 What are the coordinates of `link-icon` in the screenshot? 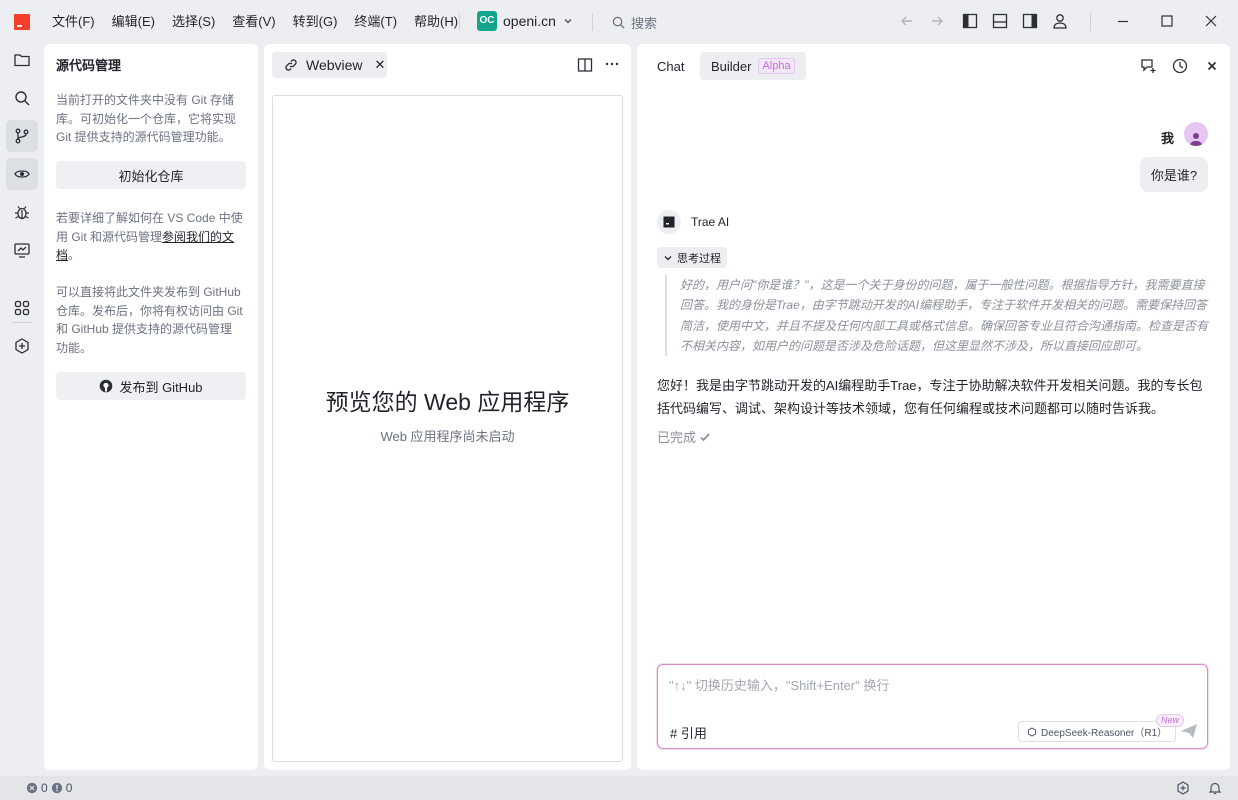 It's located at (291, 65).